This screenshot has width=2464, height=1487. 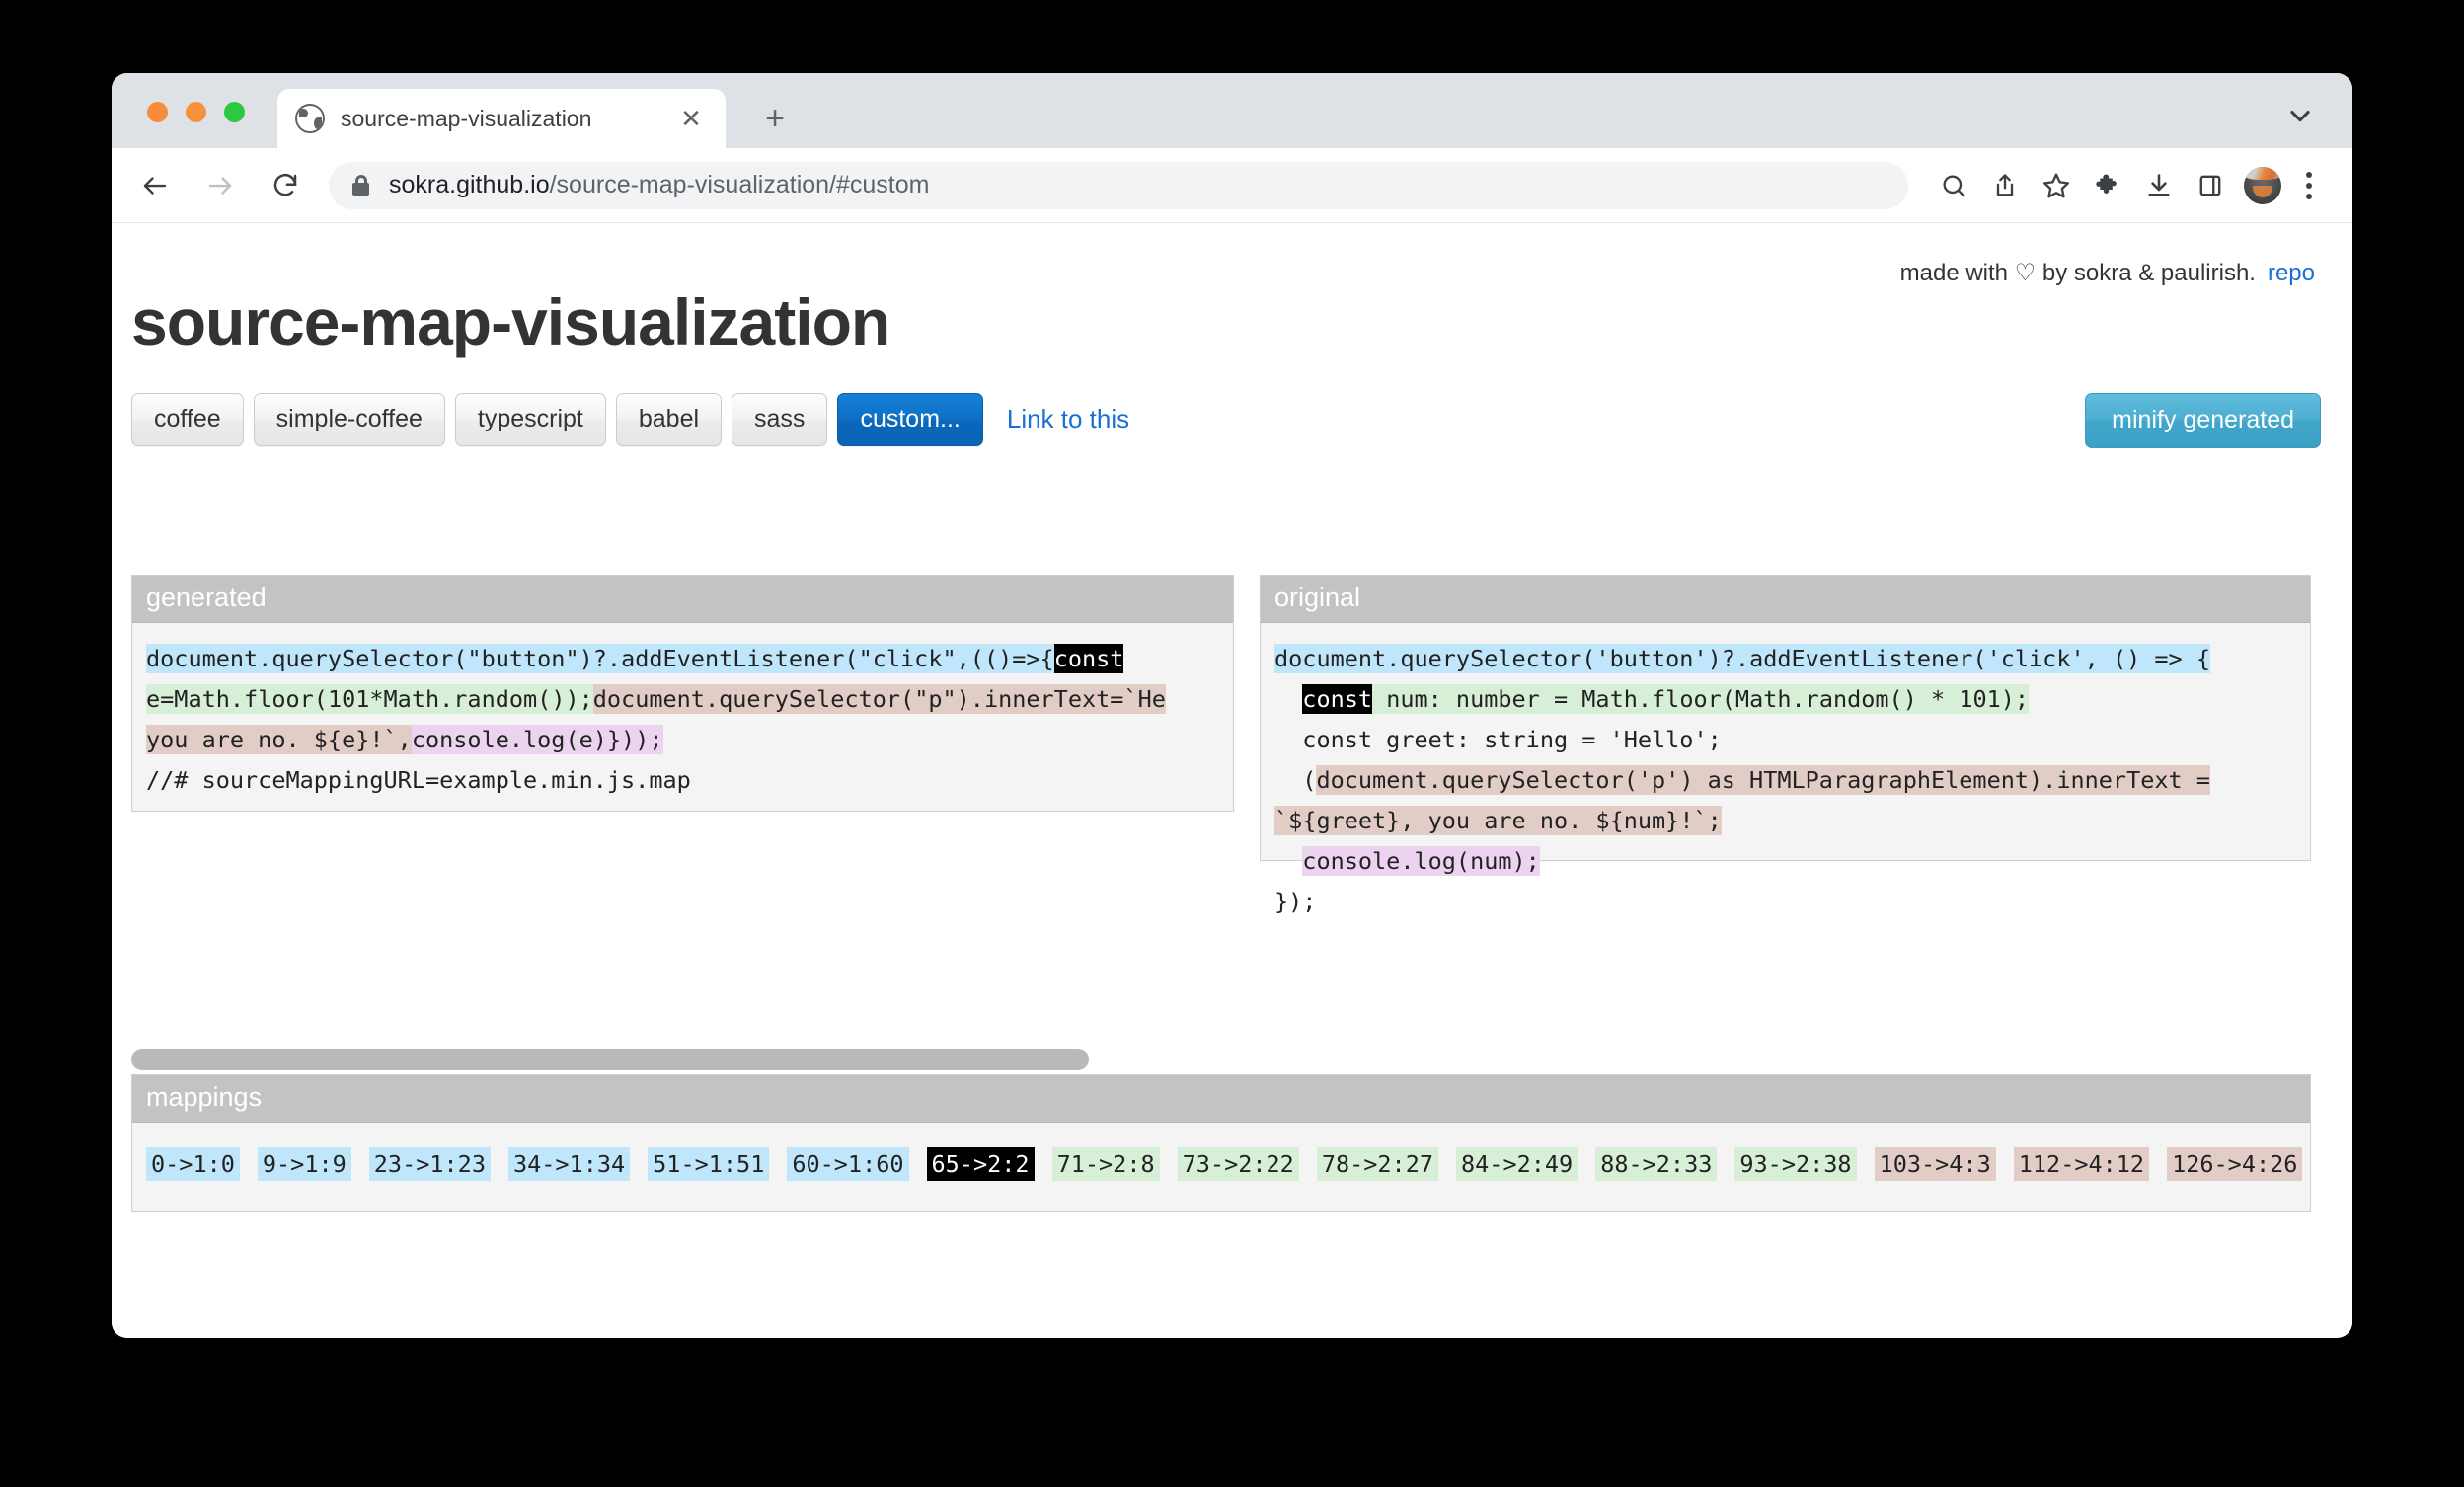 I want to click on code-segment: random() *, so click(x=1882, y=699).